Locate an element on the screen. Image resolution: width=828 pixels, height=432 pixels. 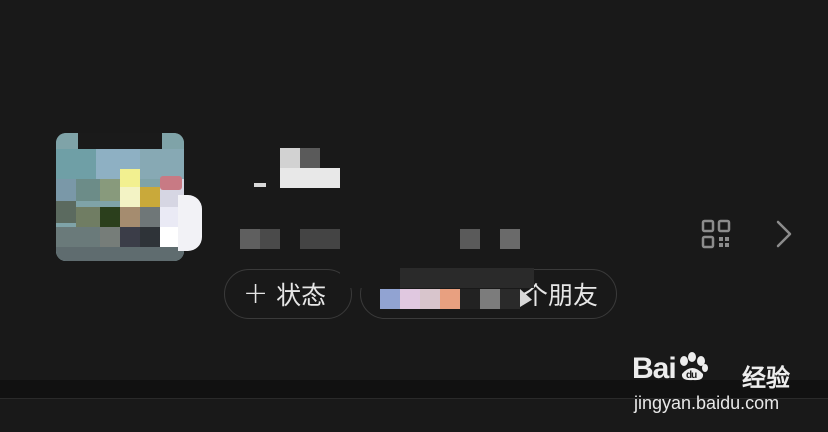
friends-label: 个朋友 is located at coordinates (560, 295).